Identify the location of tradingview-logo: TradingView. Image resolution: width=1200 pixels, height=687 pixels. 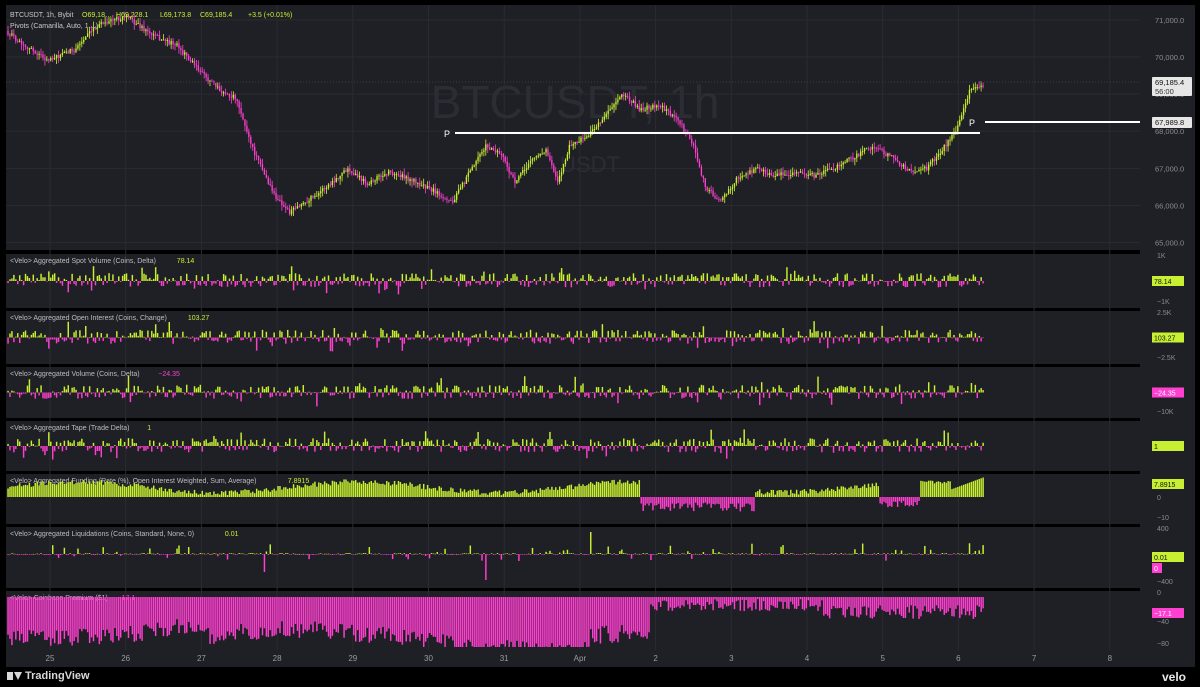
(48, 676).